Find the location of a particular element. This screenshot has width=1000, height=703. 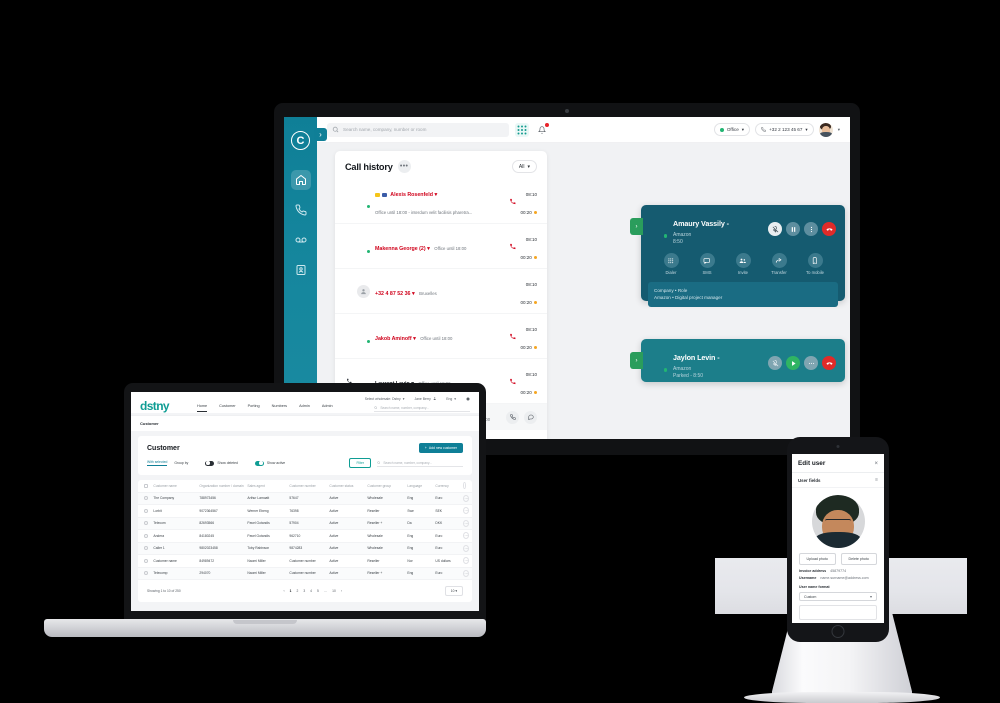

phone-home-button is located at coordinates (838, 631).